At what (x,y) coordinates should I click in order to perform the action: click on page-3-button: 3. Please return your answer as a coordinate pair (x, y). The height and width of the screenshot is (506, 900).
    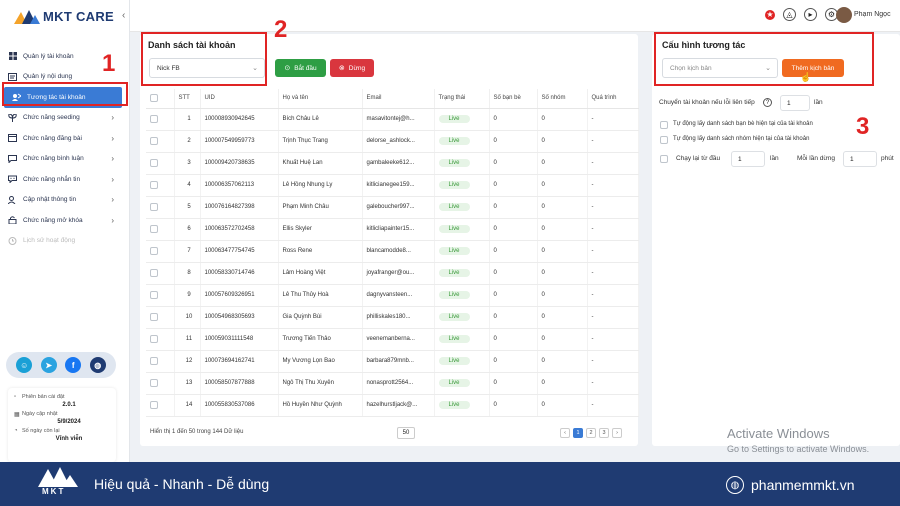
    Looking at the image, I should click on (604, 433).